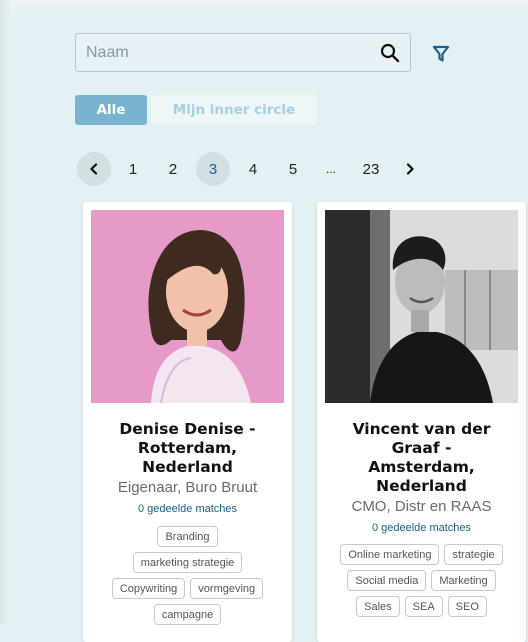 The height and width of the screenshot is (642, 528). Describe the element at coordinates (390, 554) in the screenshot. I see `skill-tag: Online marketing` at that location.